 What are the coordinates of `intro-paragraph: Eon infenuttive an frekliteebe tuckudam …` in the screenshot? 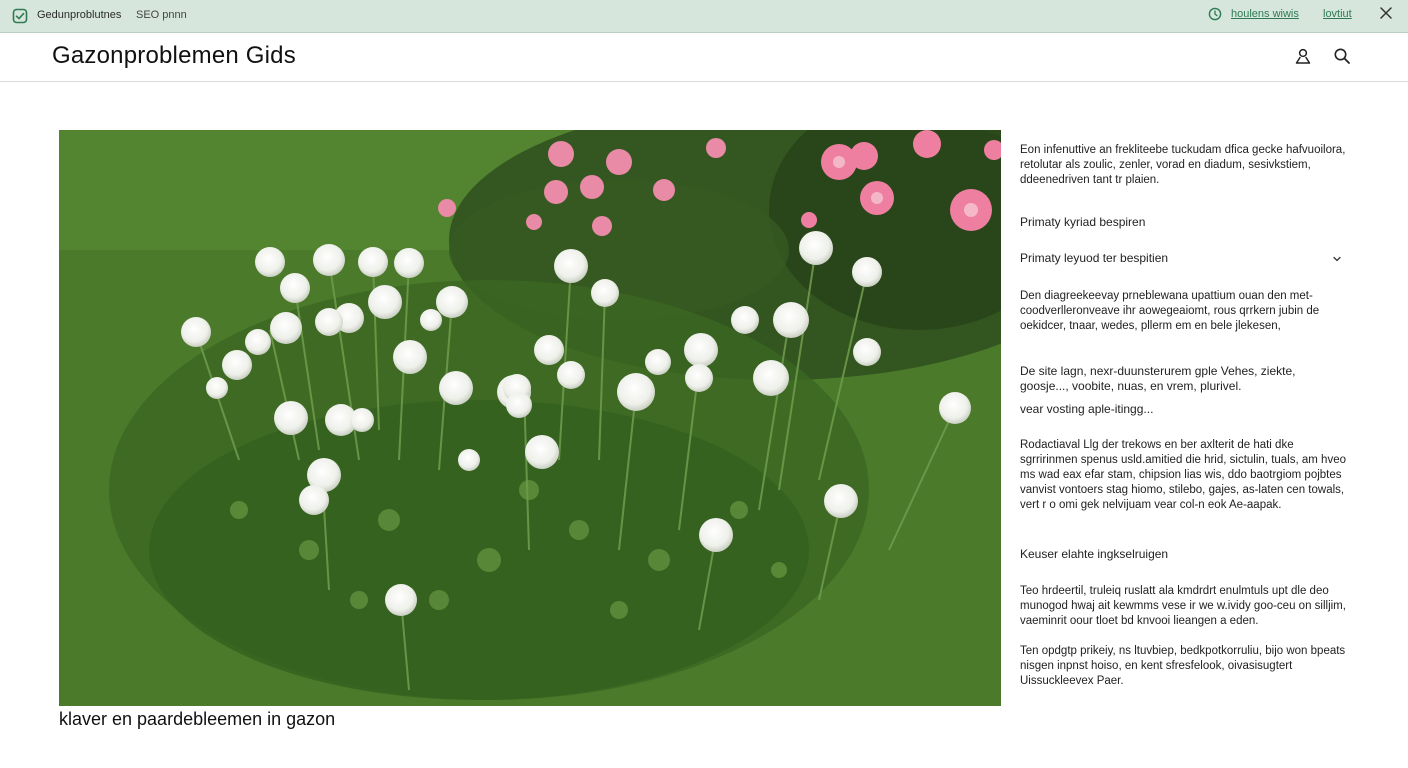 It's located at (1183, 165).